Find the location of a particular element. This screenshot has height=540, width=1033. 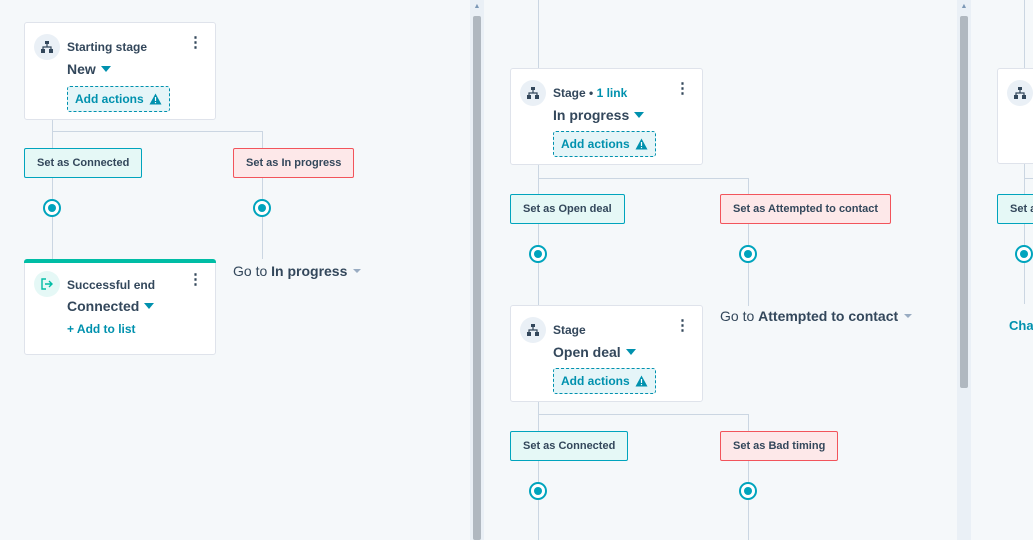

goto-partial: Cha is located at coordinates (1021, 325).